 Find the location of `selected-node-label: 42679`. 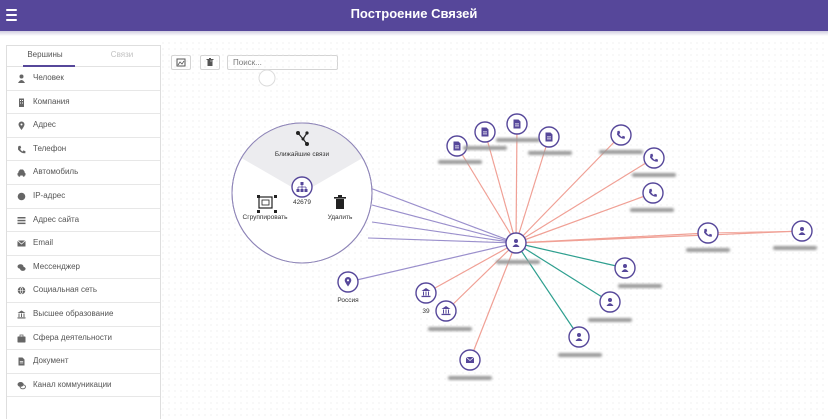

selected-node-label: 42679 is located at coordinates (302, 202).